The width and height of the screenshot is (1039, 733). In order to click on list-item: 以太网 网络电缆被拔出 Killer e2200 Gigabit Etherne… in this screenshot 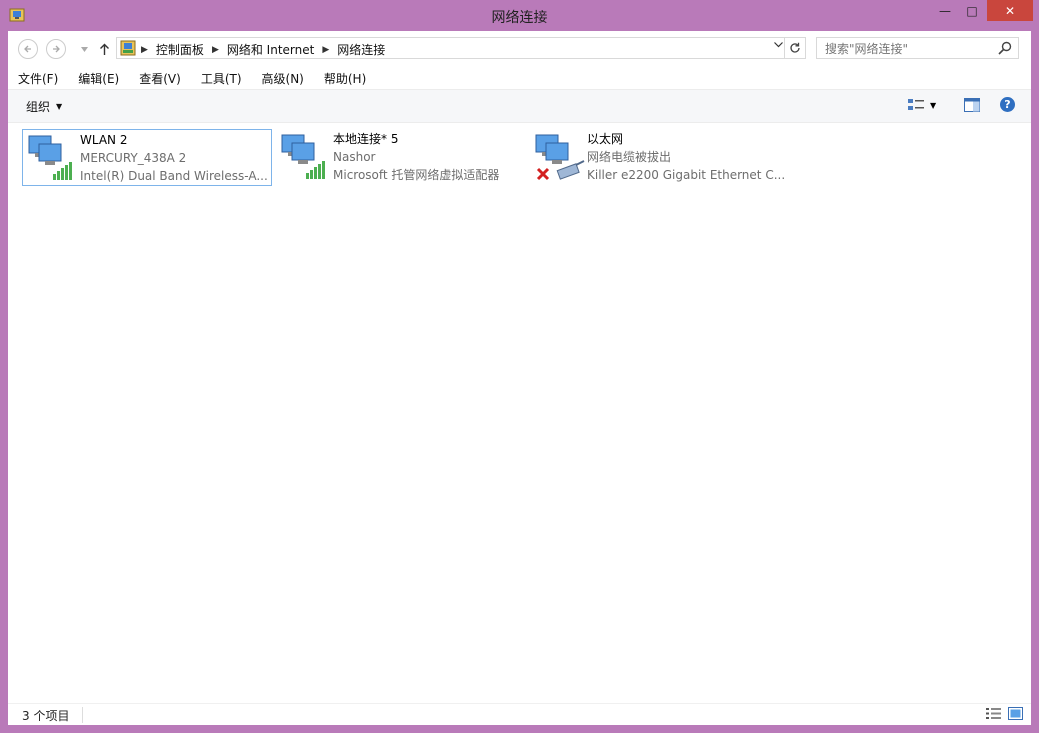, I will do `click(657, 157)`.